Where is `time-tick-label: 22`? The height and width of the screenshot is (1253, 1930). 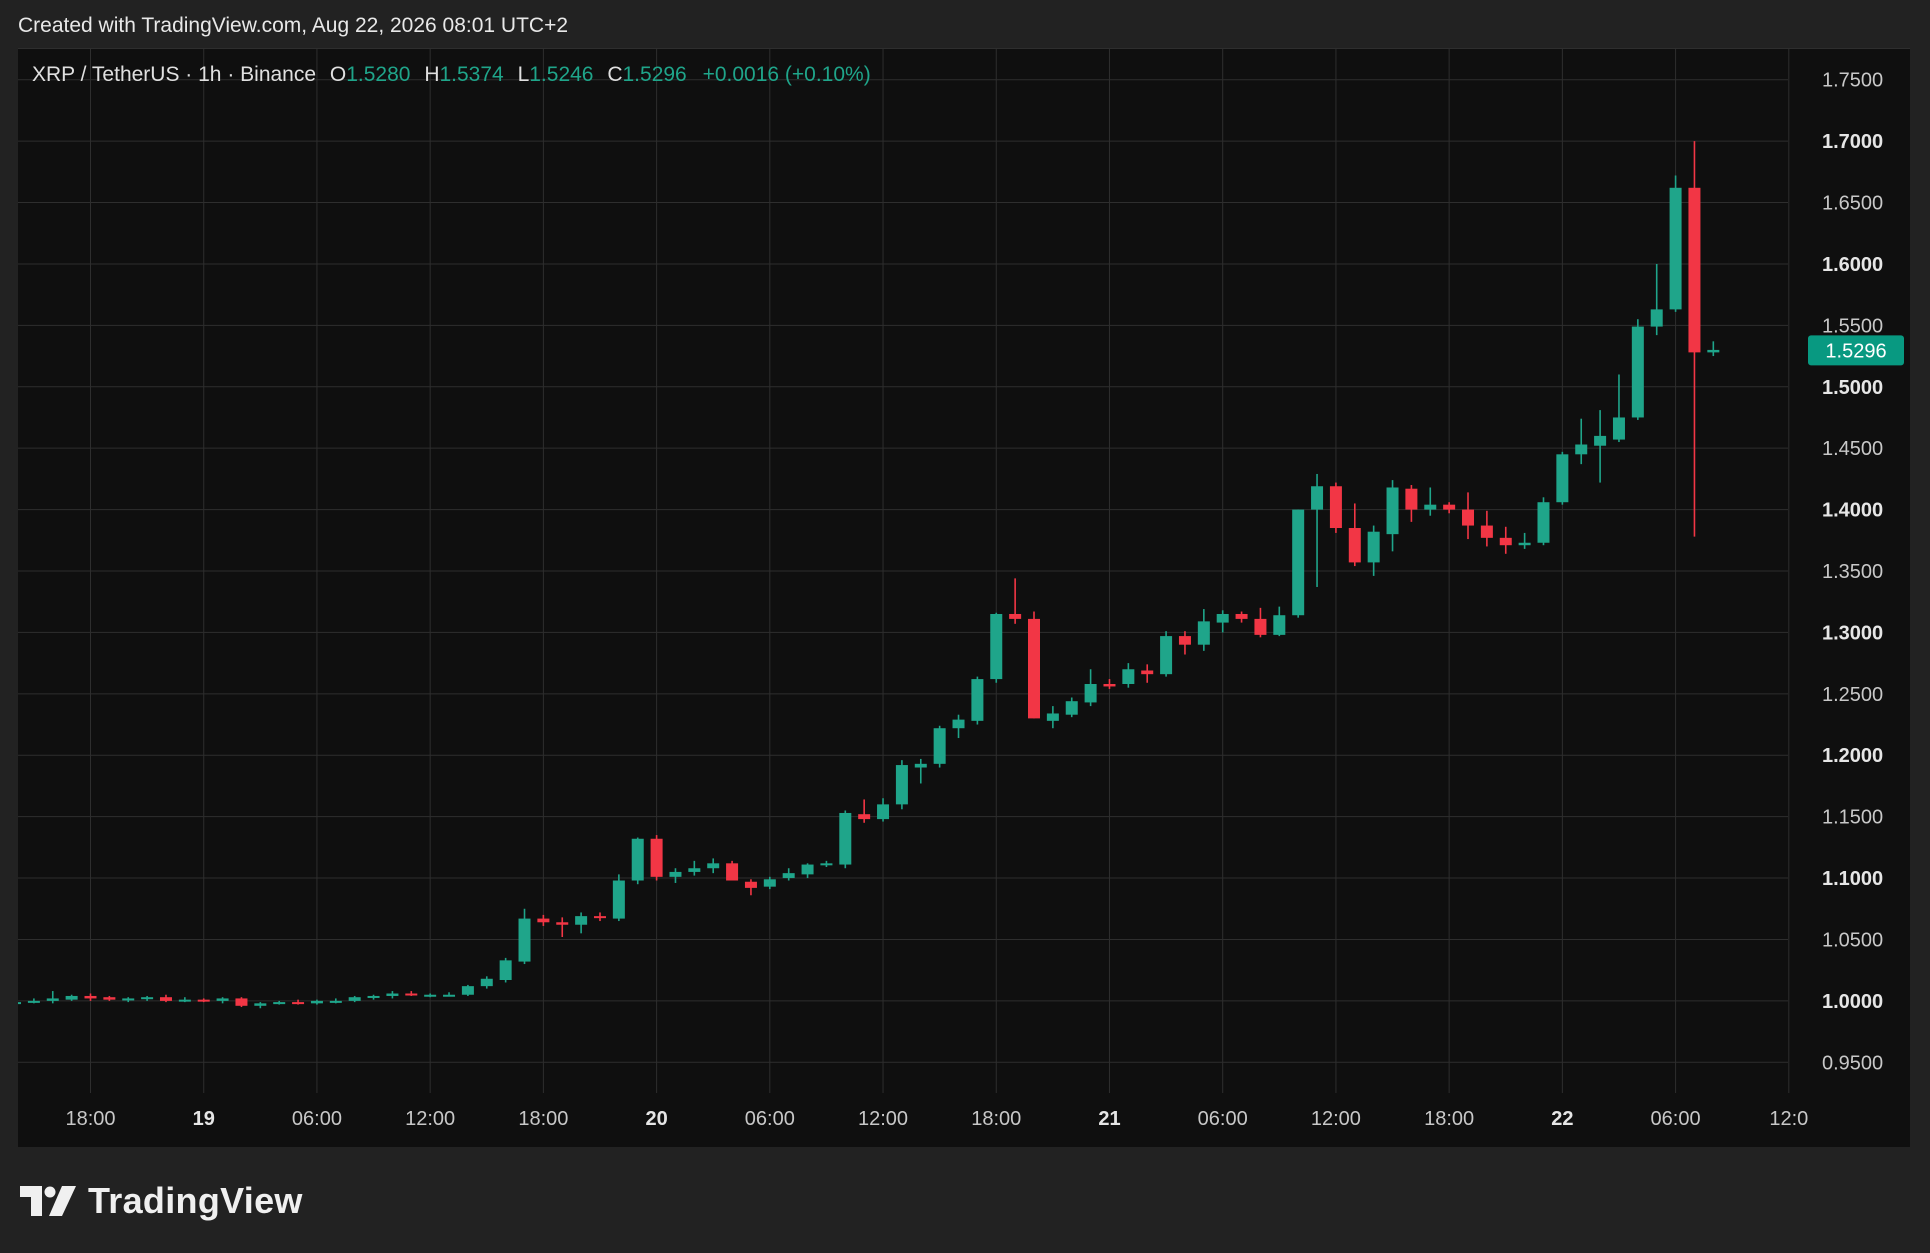
time-tick-label: 22 is located at coordinates (1562, 1119).